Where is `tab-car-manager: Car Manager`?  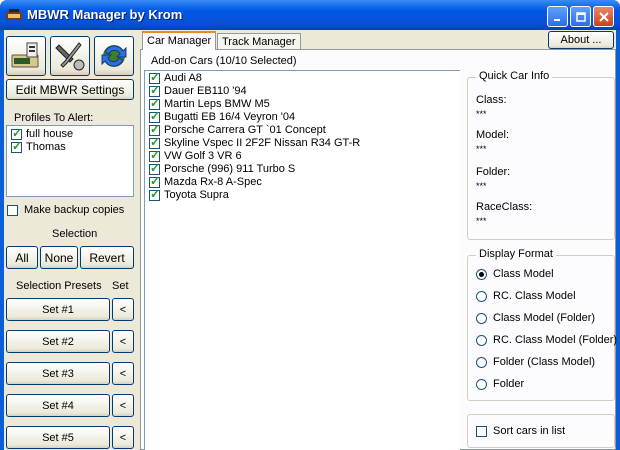
tab-car-manager: Car Manager is located at coordinates (179, 40).